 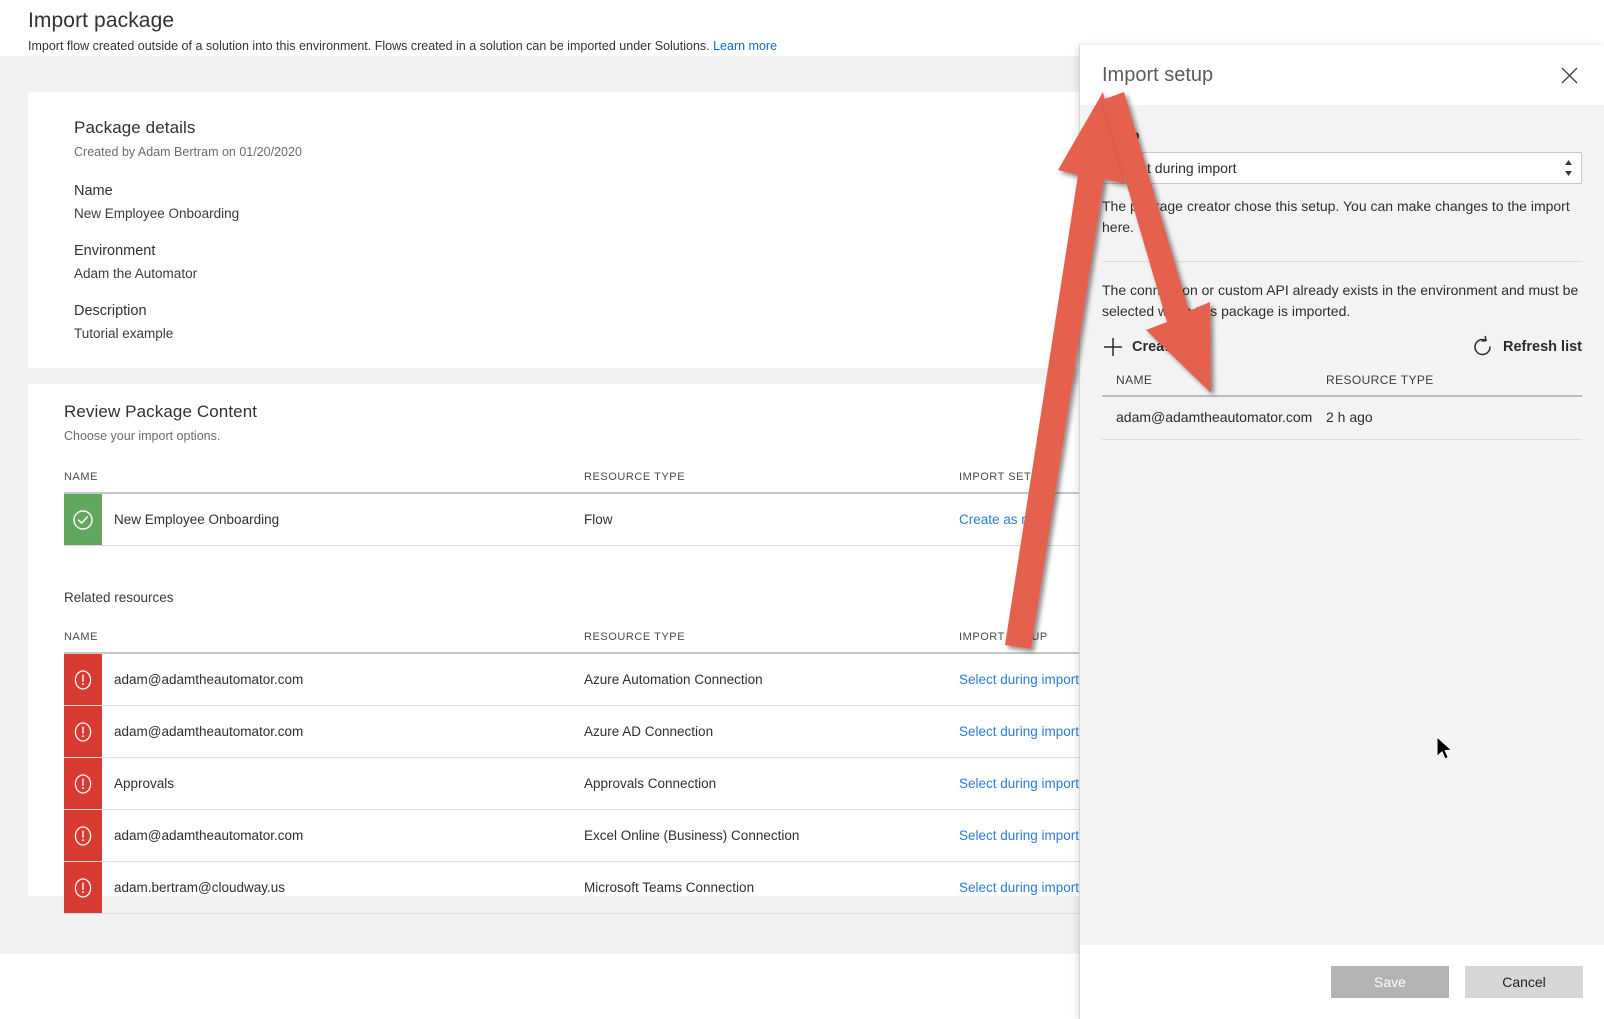 I want to click on page-title: Import package, so click(x=101, y=20).